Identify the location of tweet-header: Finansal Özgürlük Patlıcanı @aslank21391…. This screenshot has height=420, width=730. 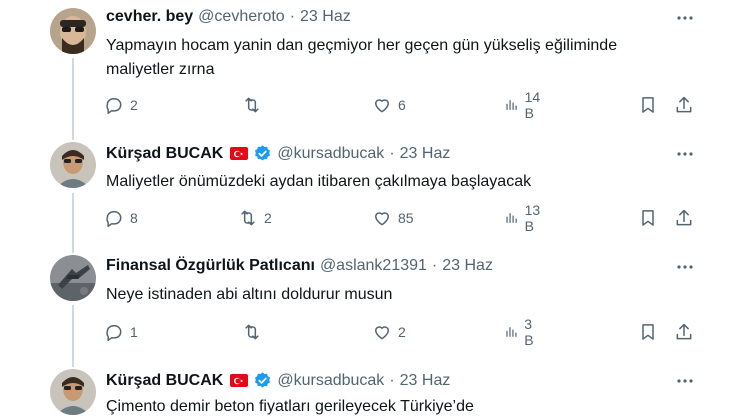
(299, 266).